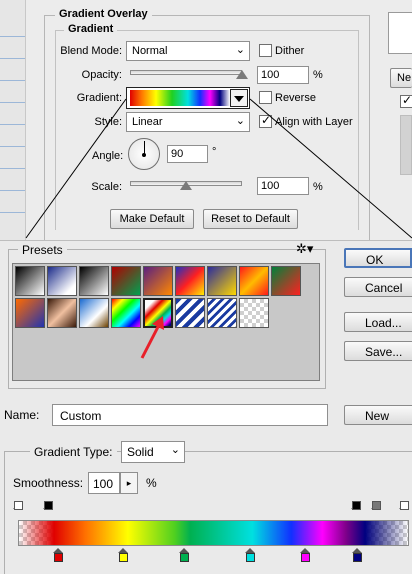 The width and height of the screenshot is (412, 574). Describe the element at coordinates (188, 51) in the screenshot. I see `blend-mode-select: Normal ⌄` at that location.